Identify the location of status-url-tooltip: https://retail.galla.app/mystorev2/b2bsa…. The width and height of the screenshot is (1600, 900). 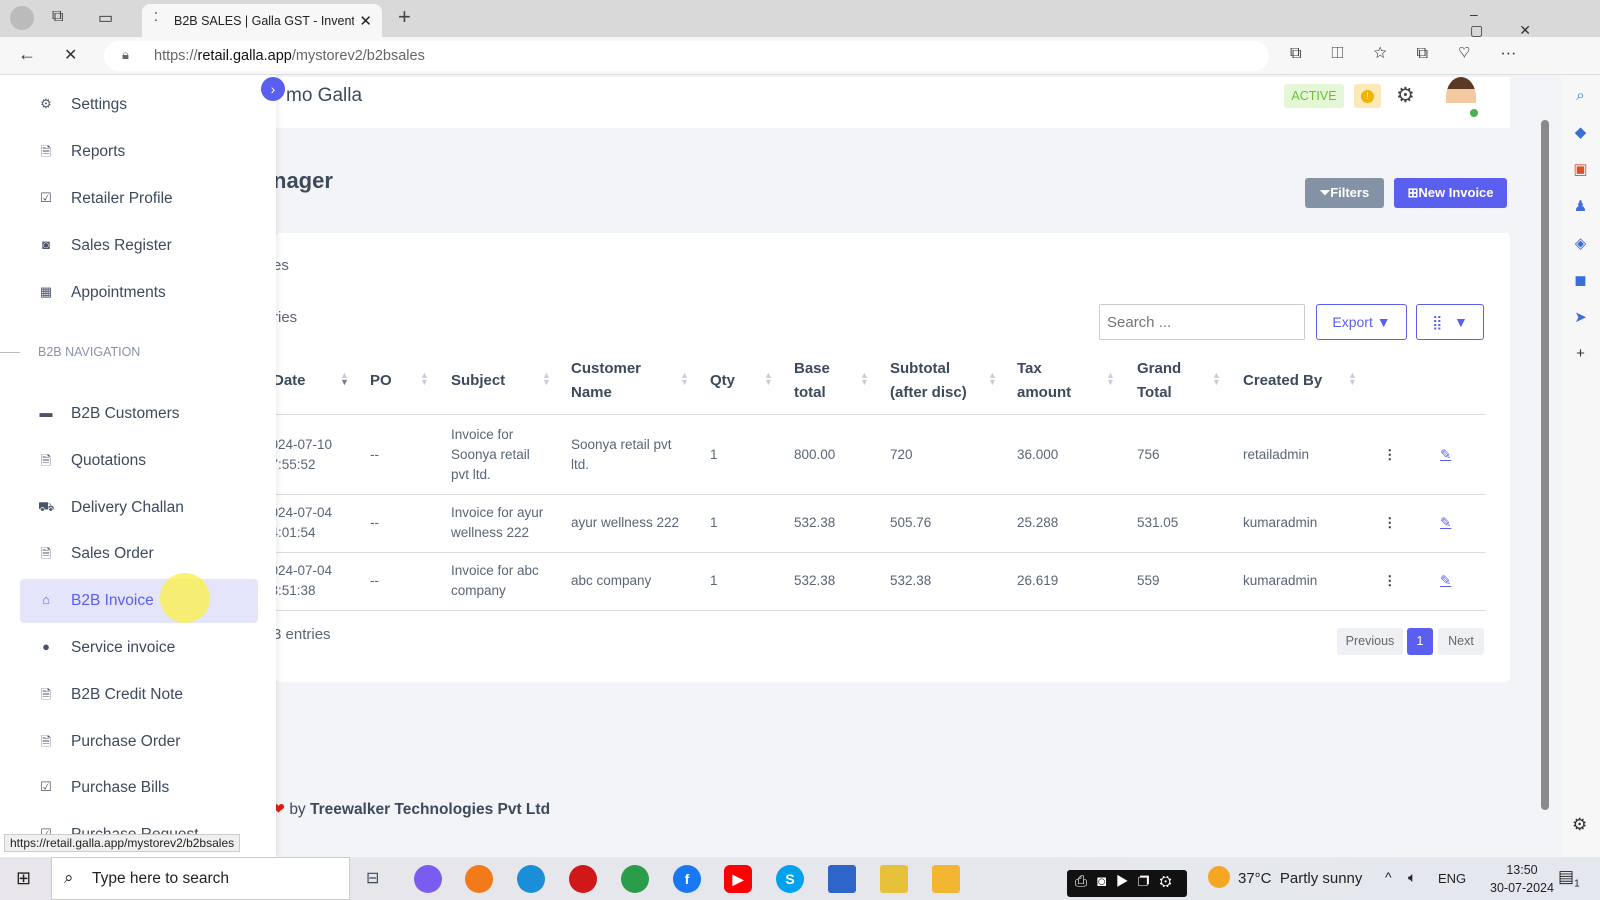
(122, 843).